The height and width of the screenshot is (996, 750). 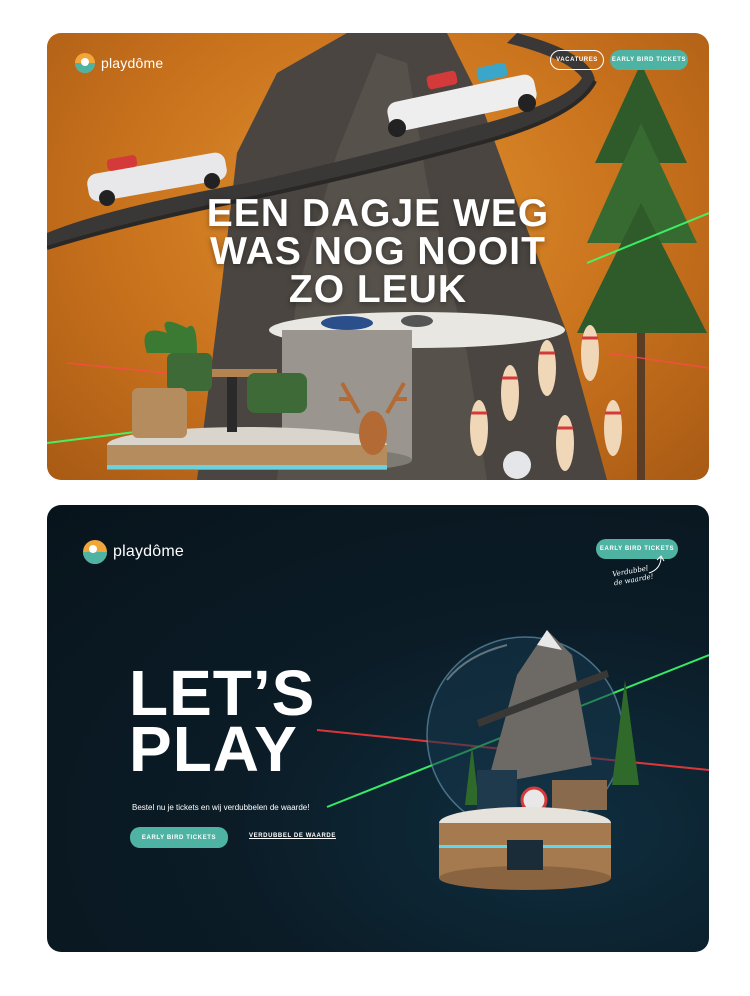 I want to click on early-bird-tickets-cta: EARLY BIRD TICKETS, so click(x=179, y=837).